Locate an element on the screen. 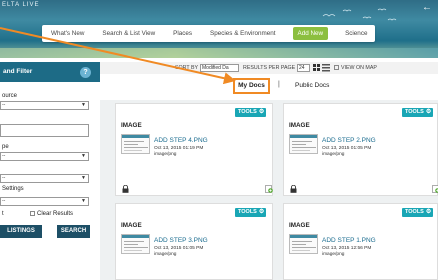 Image resolution: width=438 pixels, height=280 pixels. document-date: Oct 13, 2015 01:19 PM is located at coordinates (179, 148).